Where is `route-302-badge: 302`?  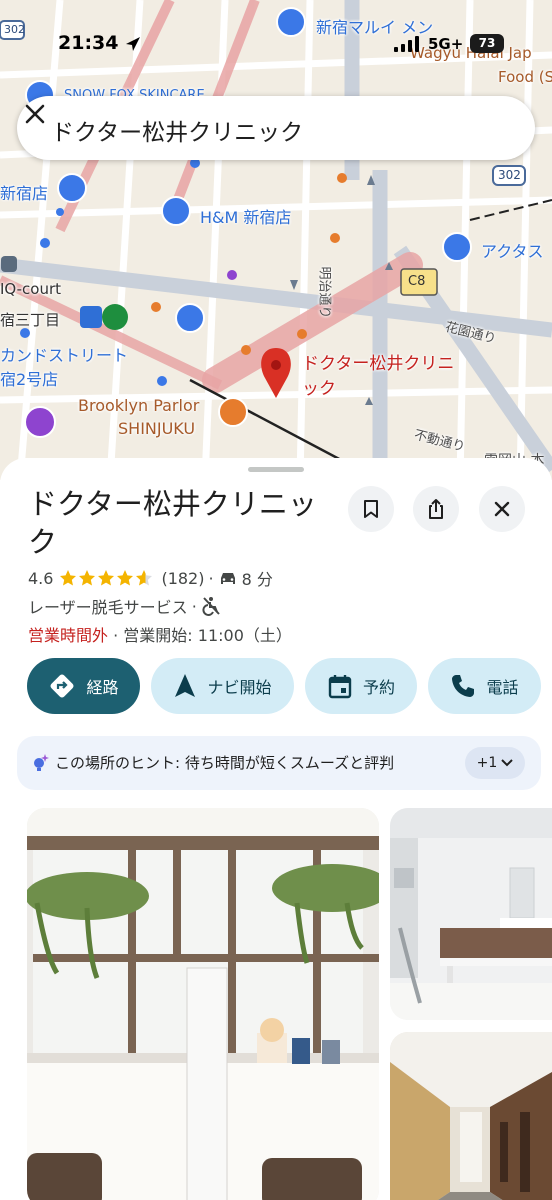
route-302-badge: 302 is located at coordinates (14, 29).